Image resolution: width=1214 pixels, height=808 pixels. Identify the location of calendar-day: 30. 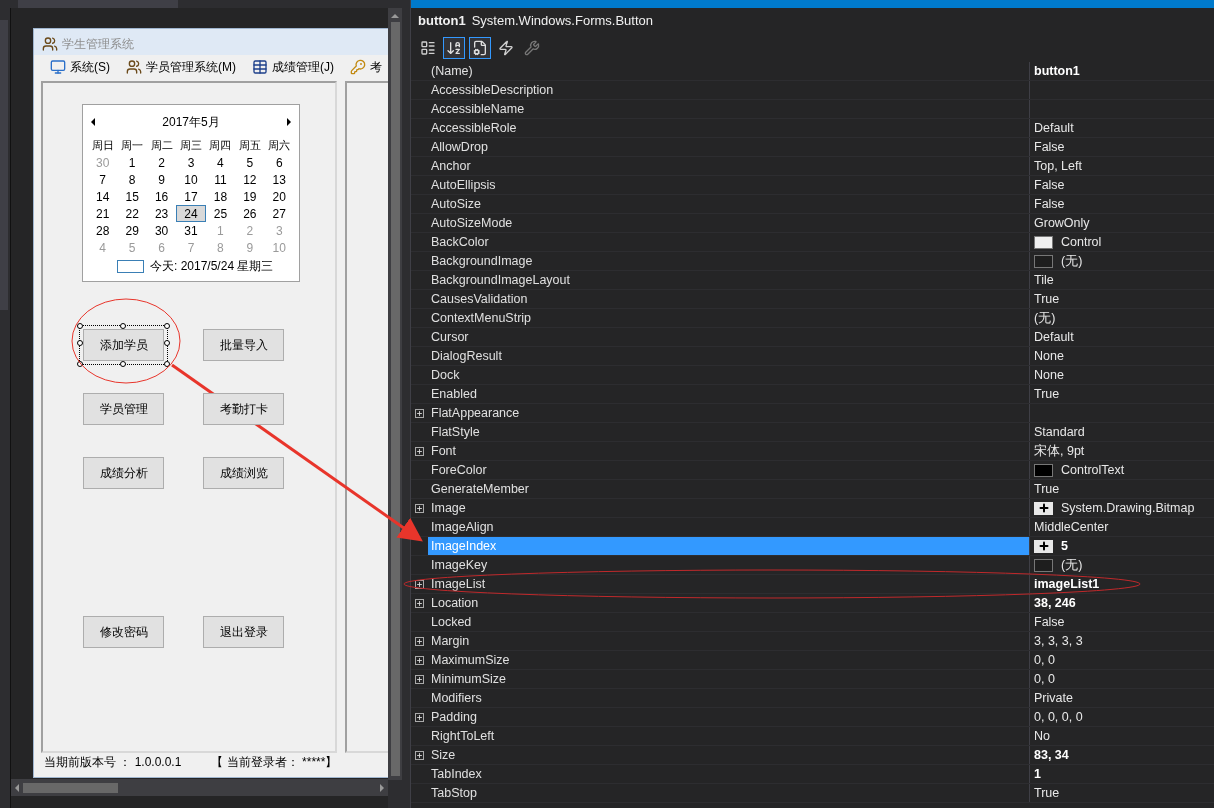
(161, 230).